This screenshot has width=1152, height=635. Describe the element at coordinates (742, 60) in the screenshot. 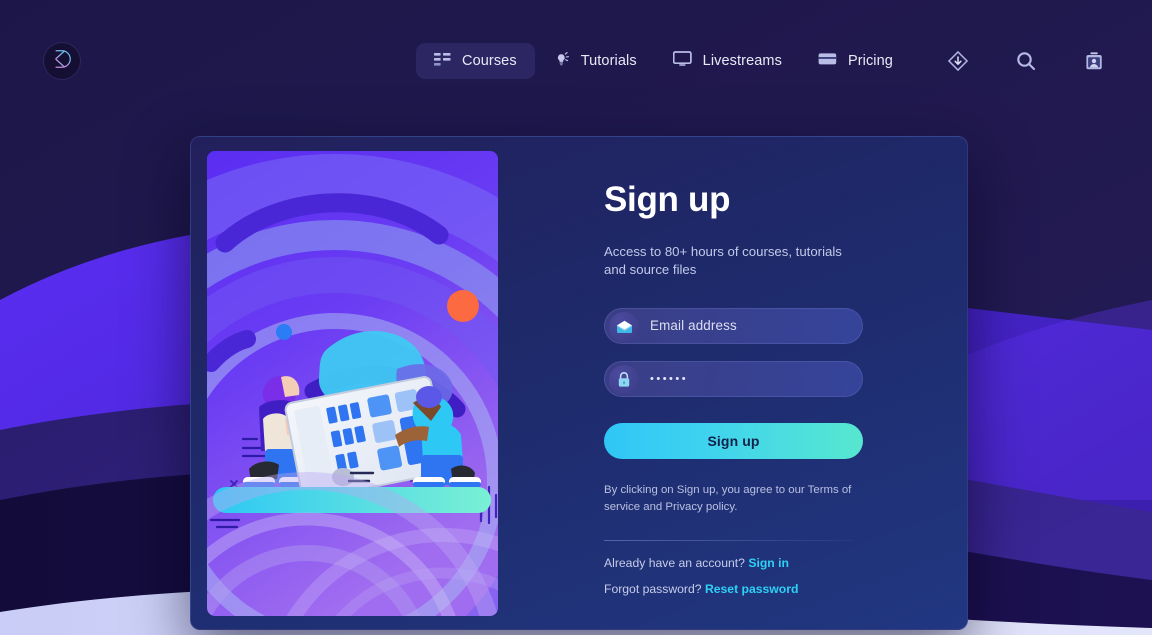

I see `nav-item-label: Livestreams` at that location.